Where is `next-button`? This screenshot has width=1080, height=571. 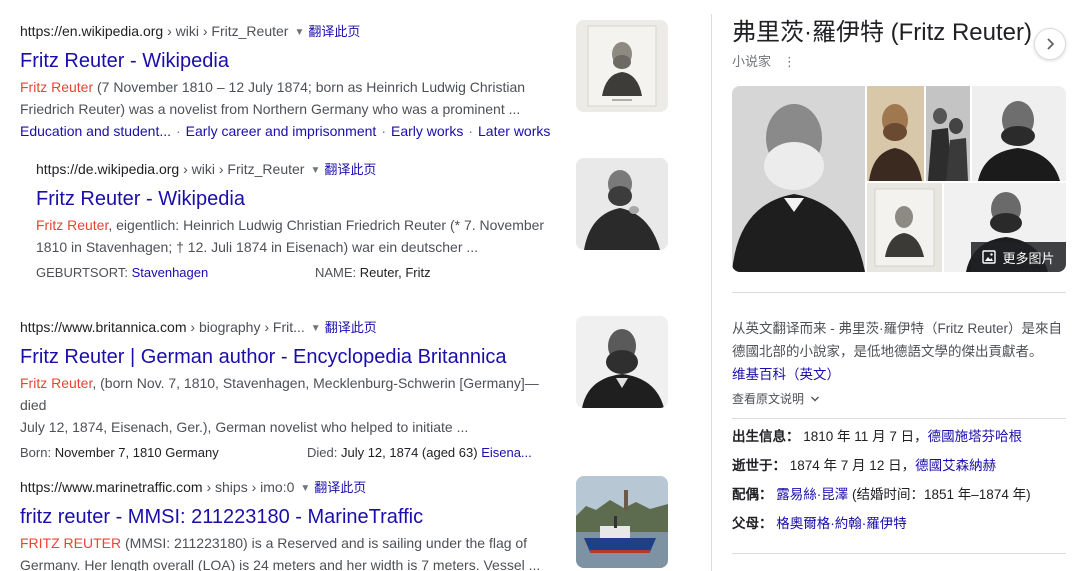 next-button is located at coordinates (1050, 44).